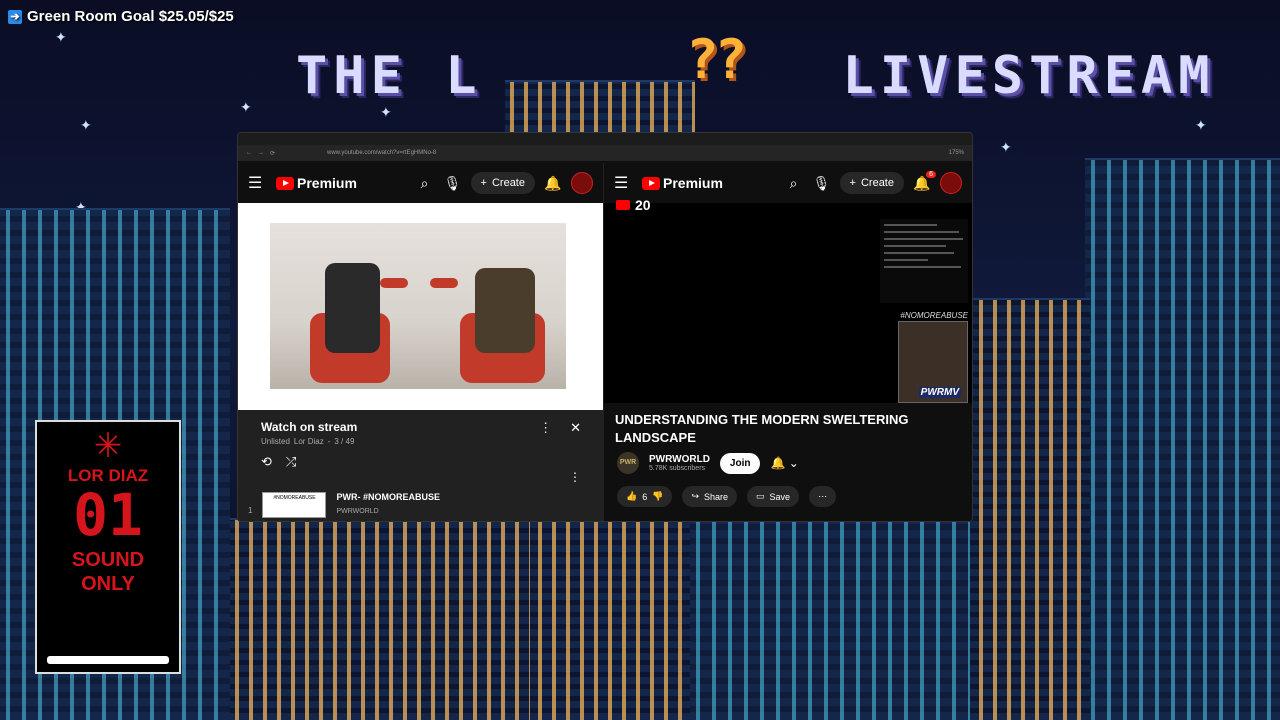 This screenshot has width=1280, height=720. I want to click on join-button: Join, so click(740, 463).